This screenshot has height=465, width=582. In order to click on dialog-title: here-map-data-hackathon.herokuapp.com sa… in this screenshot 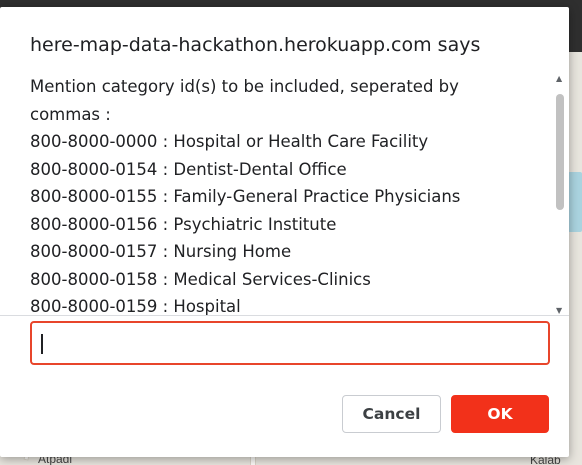, I will do `click(255, 45)`.